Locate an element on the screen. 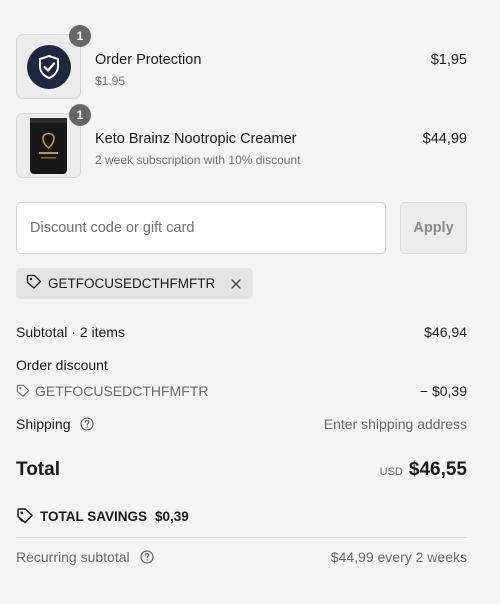  shipping-label-group: Shipping is located at coordinates (55, 424).